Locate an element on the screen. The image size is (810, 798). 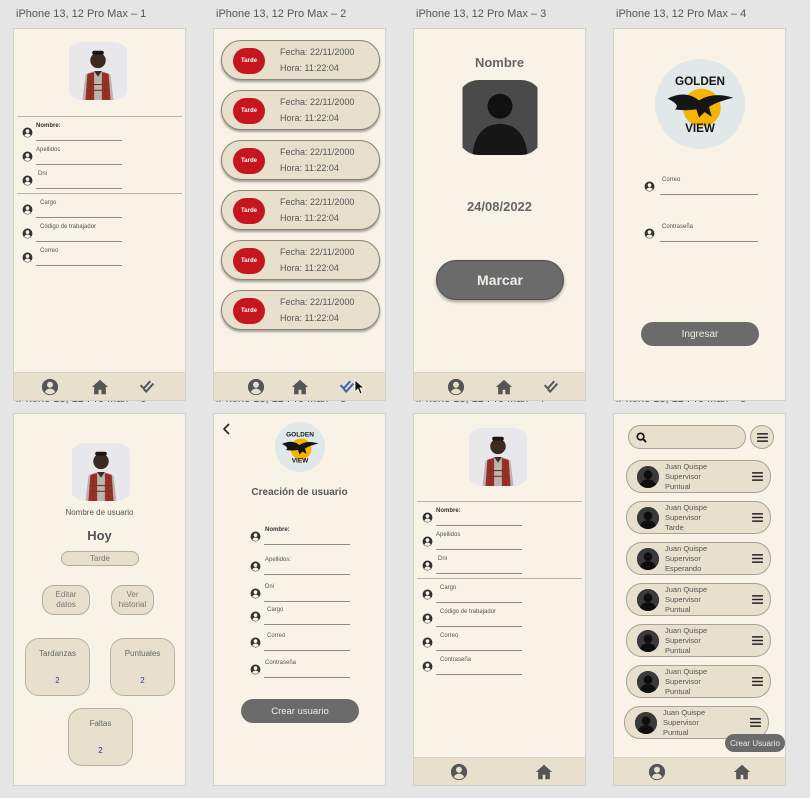
punctual-value: 2 is located at coordinates (142, 680).